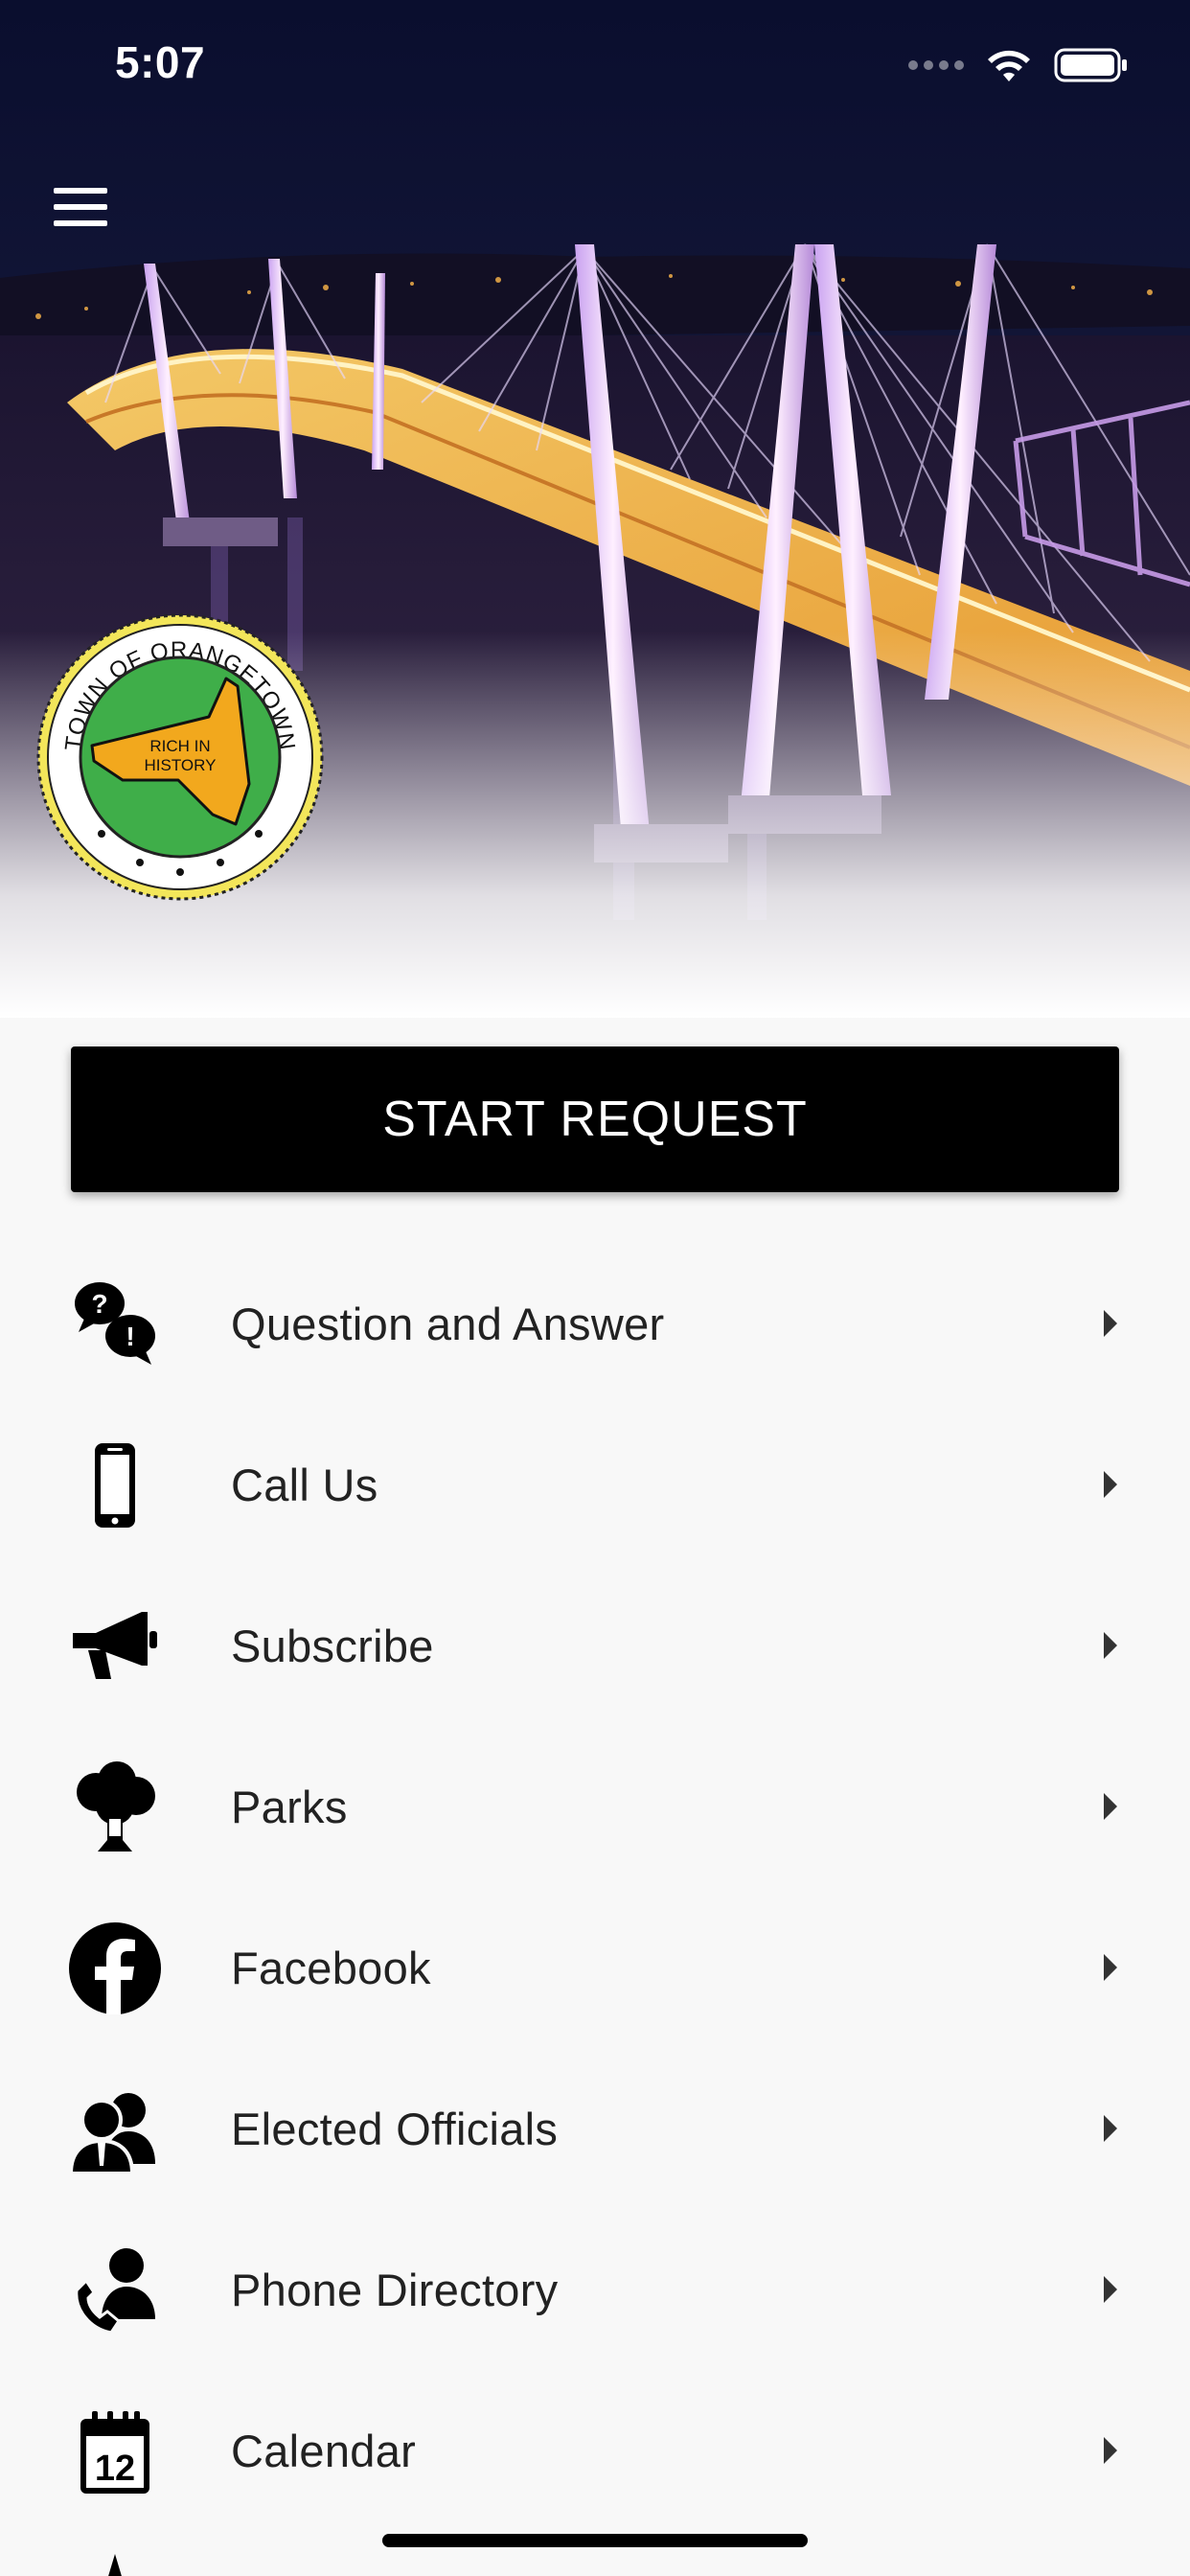 The width and height of the screenshot is (1190, 2576). What do you see at coordinates (395, 2290) in the screenshot?
I see `menu-item-label: Phone Directory` at bounding box center [395, 2290].